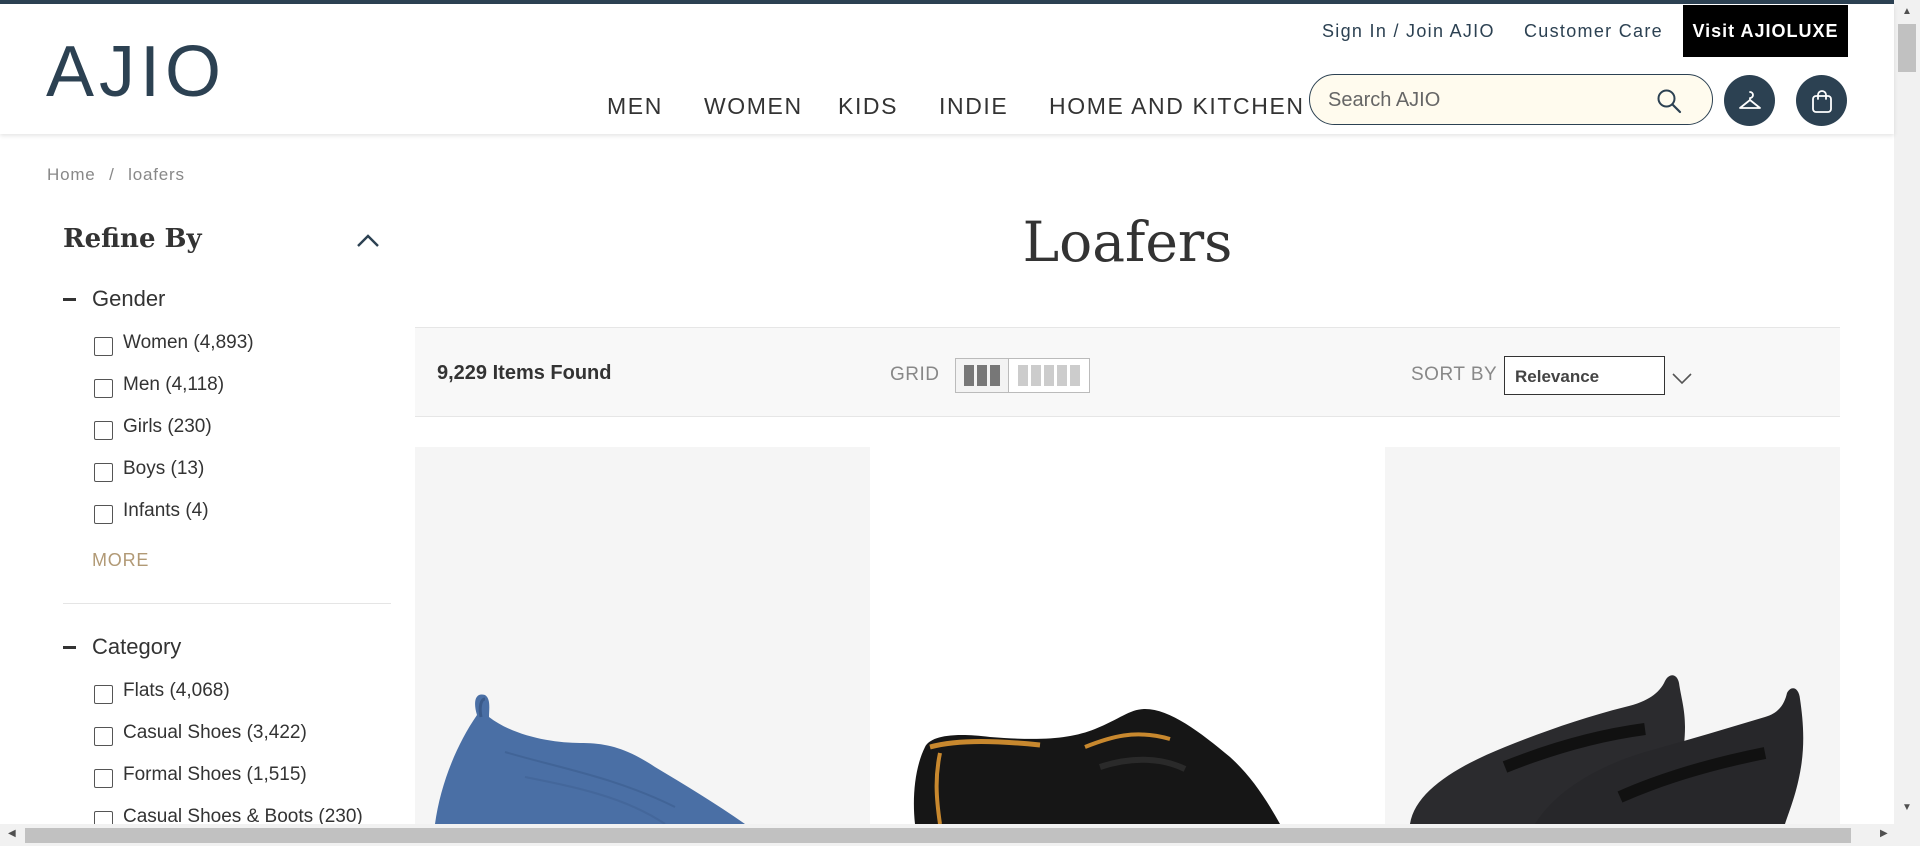 This screenshot has width=1920, height=846. What do you see at coordinates (215, 774) in the screenshot?
I see `option-label: Formal Shoes (1,515)` at bounding box center [215, 774].